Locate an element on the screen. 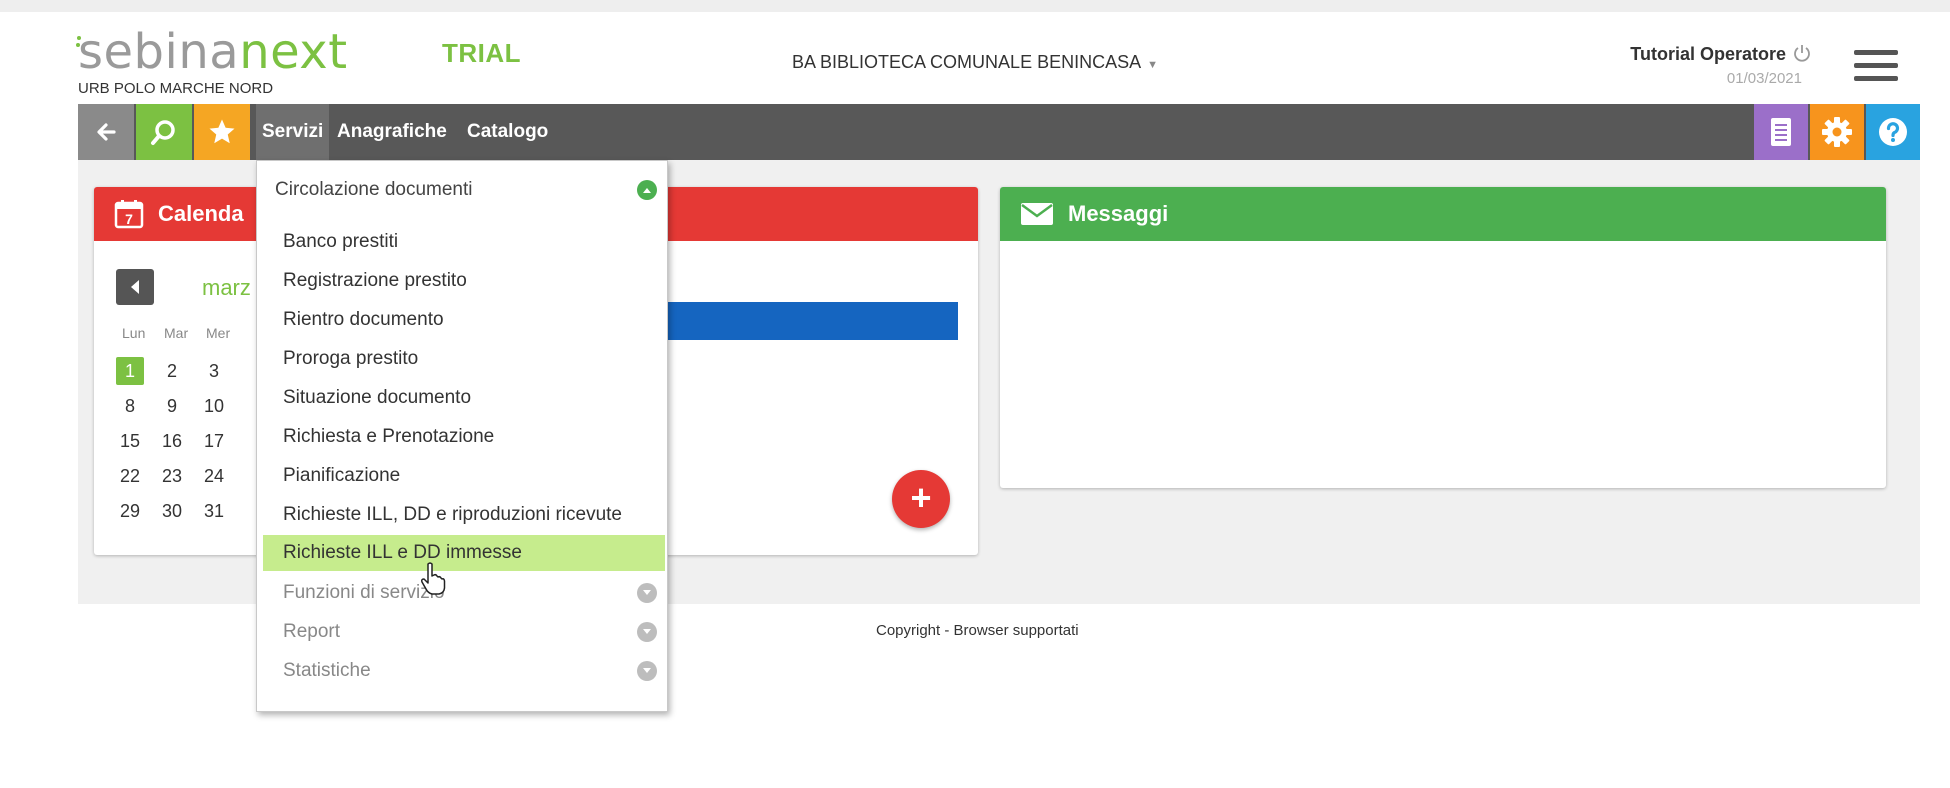 This screenshot has width=1950, height=788. gear-icon is located at coordinates (1837, 132).